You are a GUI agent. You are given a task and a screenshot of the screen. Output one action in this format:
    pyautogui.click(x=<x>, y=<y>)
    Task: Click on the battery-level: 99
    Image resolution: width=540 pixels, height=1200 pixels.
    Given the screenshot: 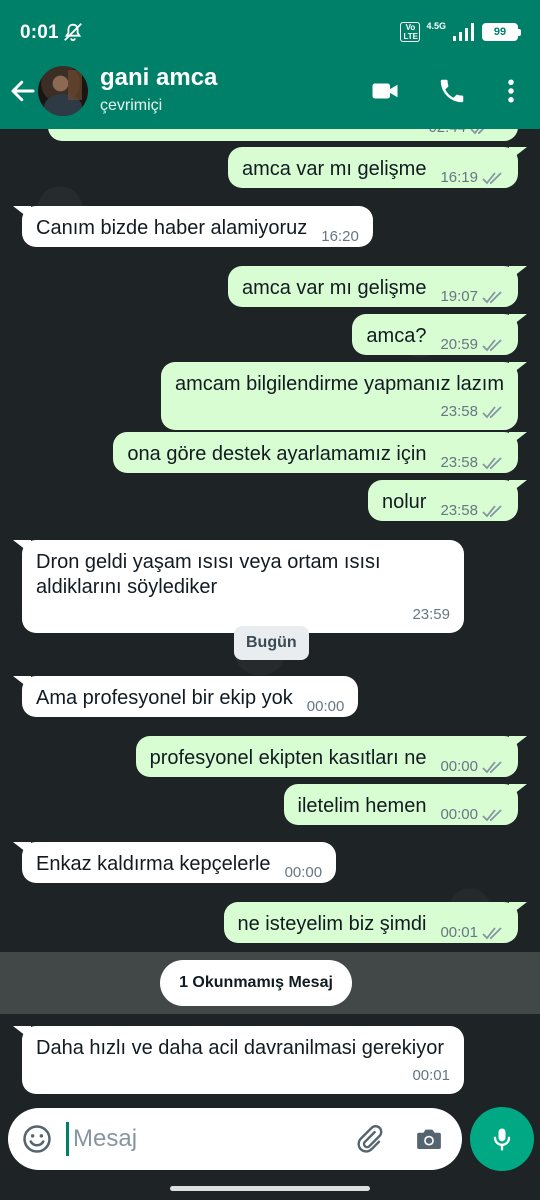 What is the action you would take?
    pyautogui.click(x=500, y=32)
    